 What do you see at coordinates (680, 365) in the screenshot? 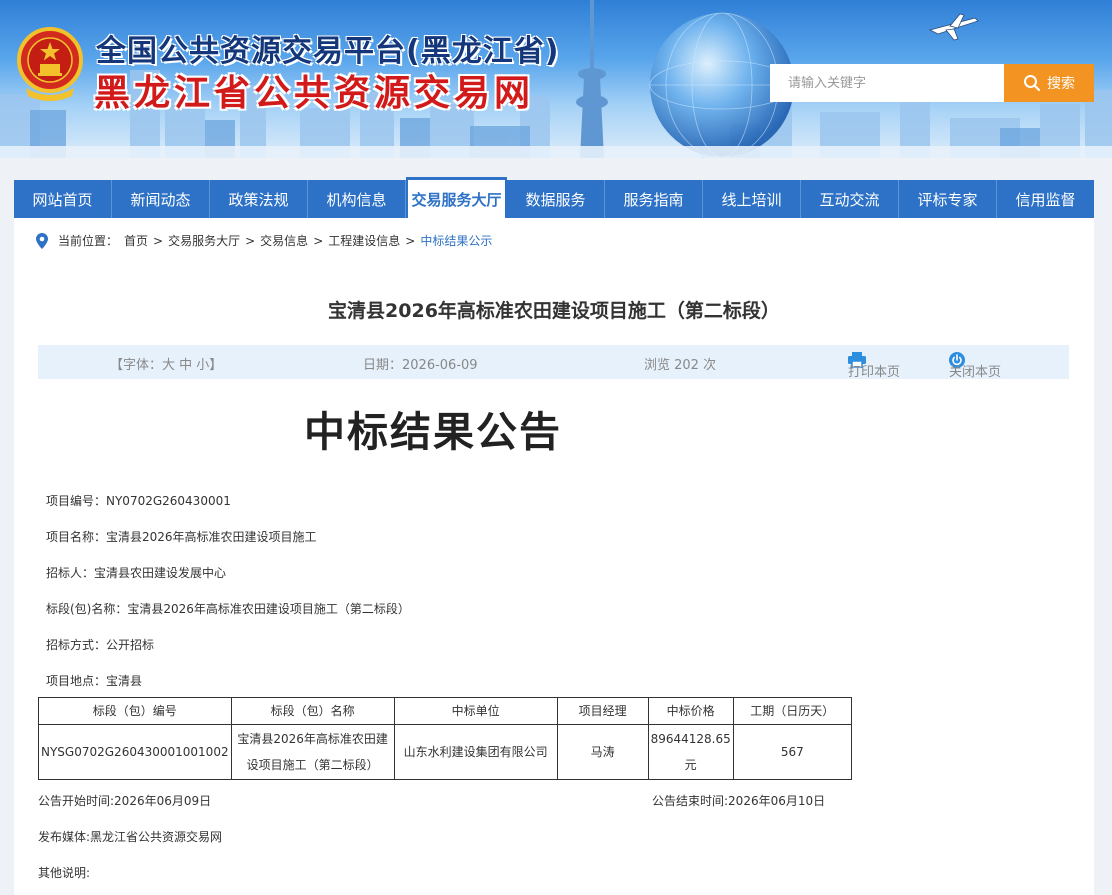
I see `view-count: 浏览 202 次` at bounding box center [680, 365].